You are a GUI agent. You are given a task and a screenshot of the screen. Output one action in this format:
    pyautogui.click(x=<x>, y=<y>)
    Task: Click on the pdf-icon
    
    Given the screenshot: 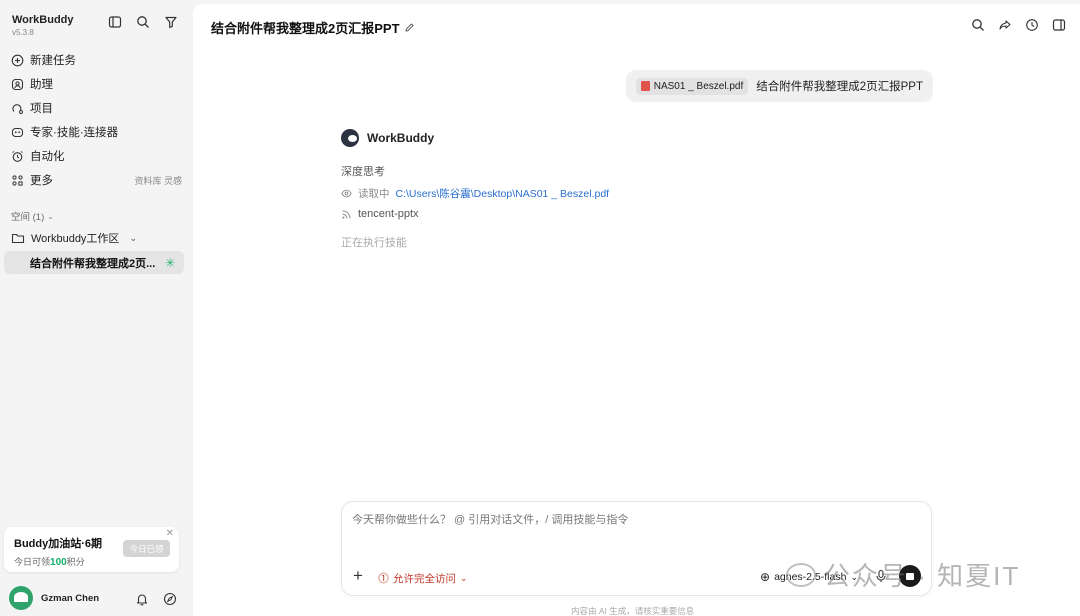 What is the action you would take?
    pyautogui.click(x=645, y=86)
    